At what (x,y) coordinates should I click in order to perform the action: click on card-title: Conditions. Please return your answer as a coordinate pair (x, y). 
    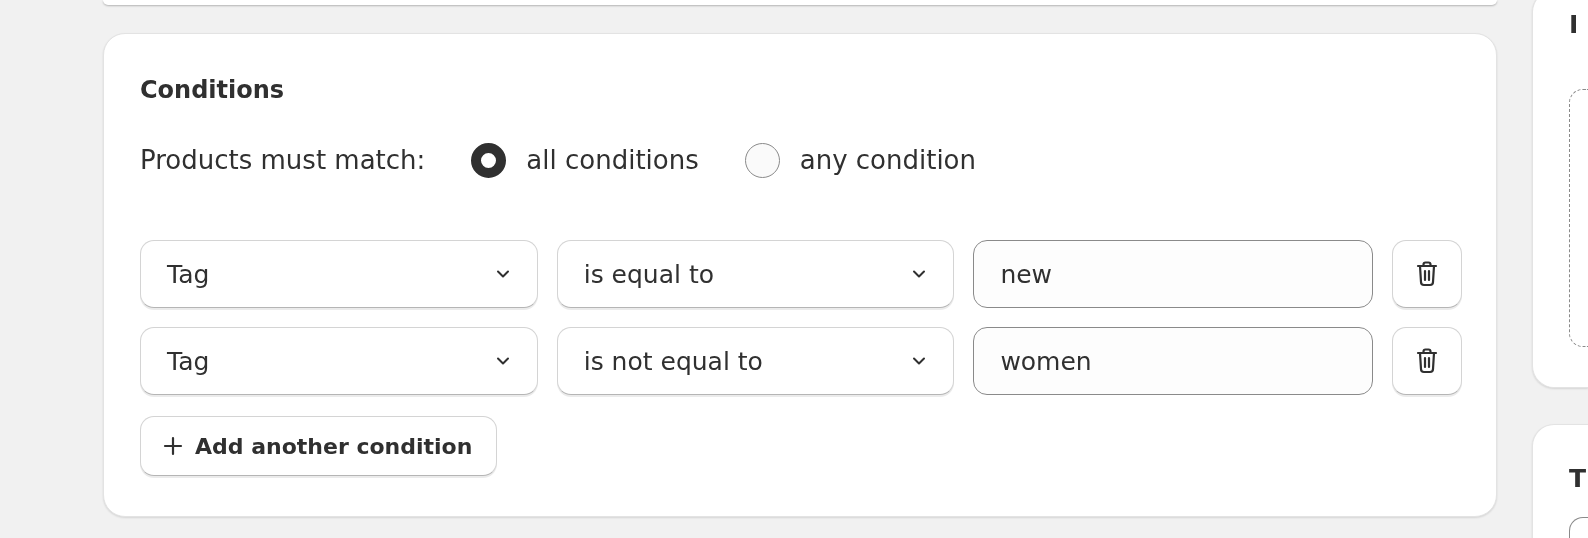
    Looking at the image, I should click on (213, 90).